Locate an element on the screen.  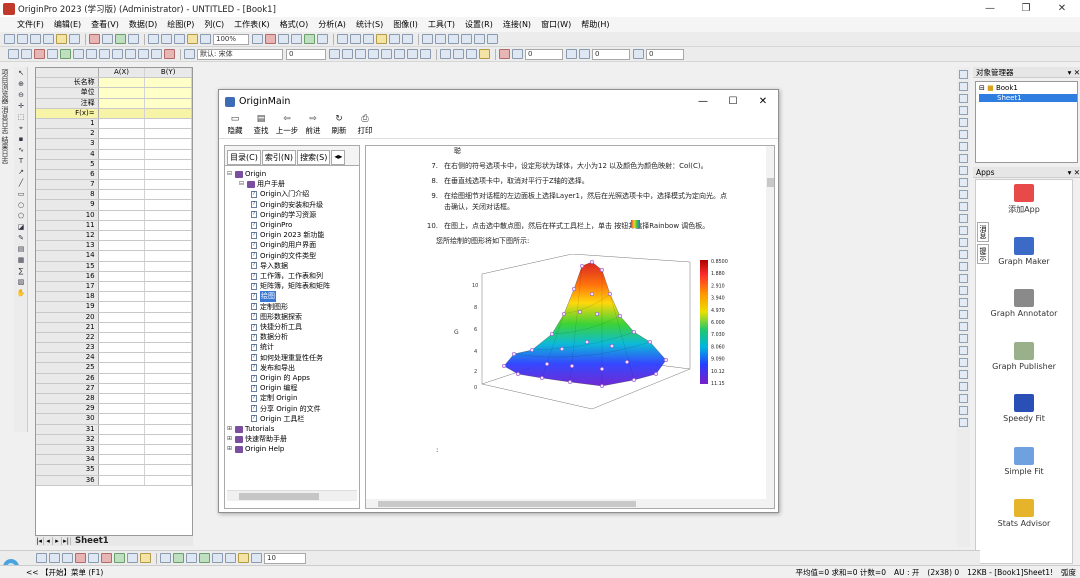
row-number: 6 is located at coordinates (67, 174).